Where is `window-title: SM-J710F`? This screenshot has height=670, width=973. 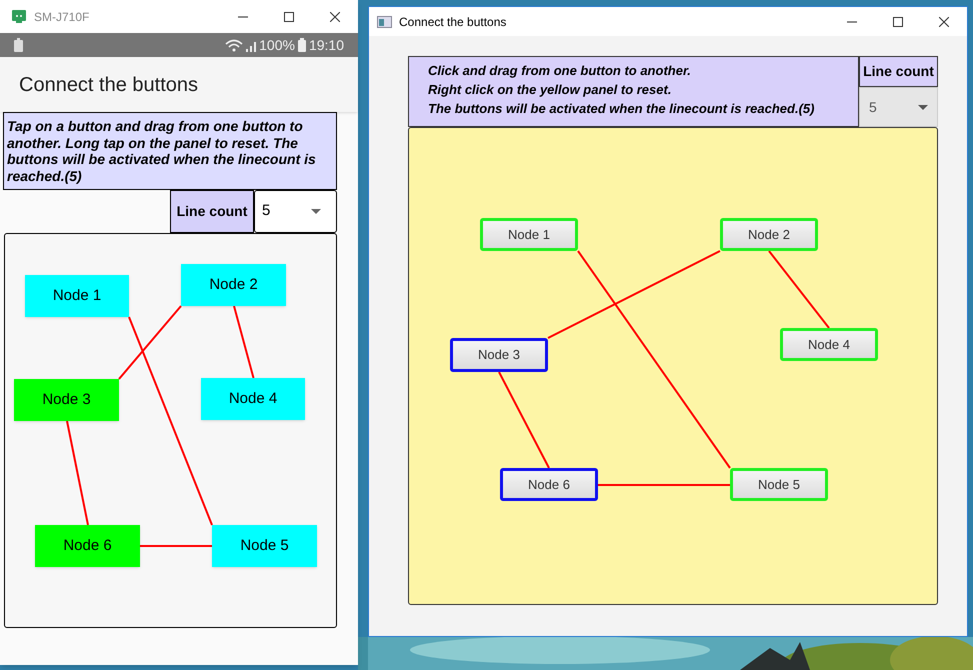 window-title: SM-J710F is located at coordinates (62, 17).